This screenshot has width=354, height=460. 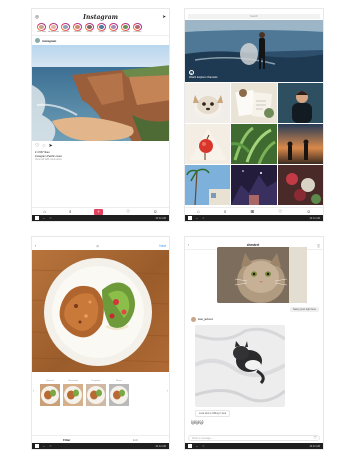 What do you see at coordinates (191, 72) in the screenshot?
I see `play-icon: ▸` at bounding box center [191, 72].